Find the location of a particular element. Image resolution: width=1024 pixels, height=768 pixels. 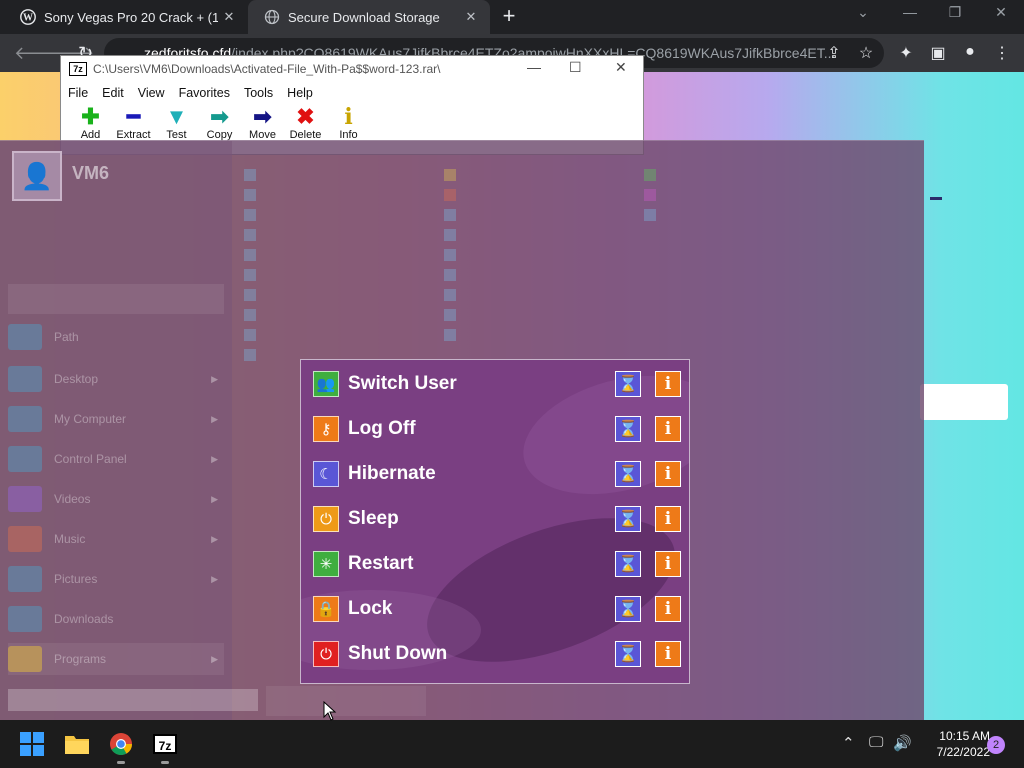

start-item-pictures: Pictures ▶ is located at coordinates (116, 579).